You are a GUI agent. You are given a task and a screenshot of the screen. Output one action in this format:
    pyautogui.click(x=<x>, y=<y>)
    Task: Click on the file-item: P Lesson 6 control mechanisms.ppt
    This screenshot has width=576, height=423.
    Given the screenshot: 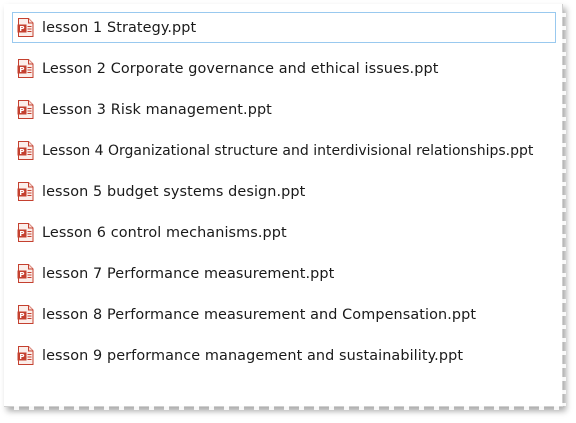 What is the action you would take?
    pyautogui.click(x=284, y=232)
    